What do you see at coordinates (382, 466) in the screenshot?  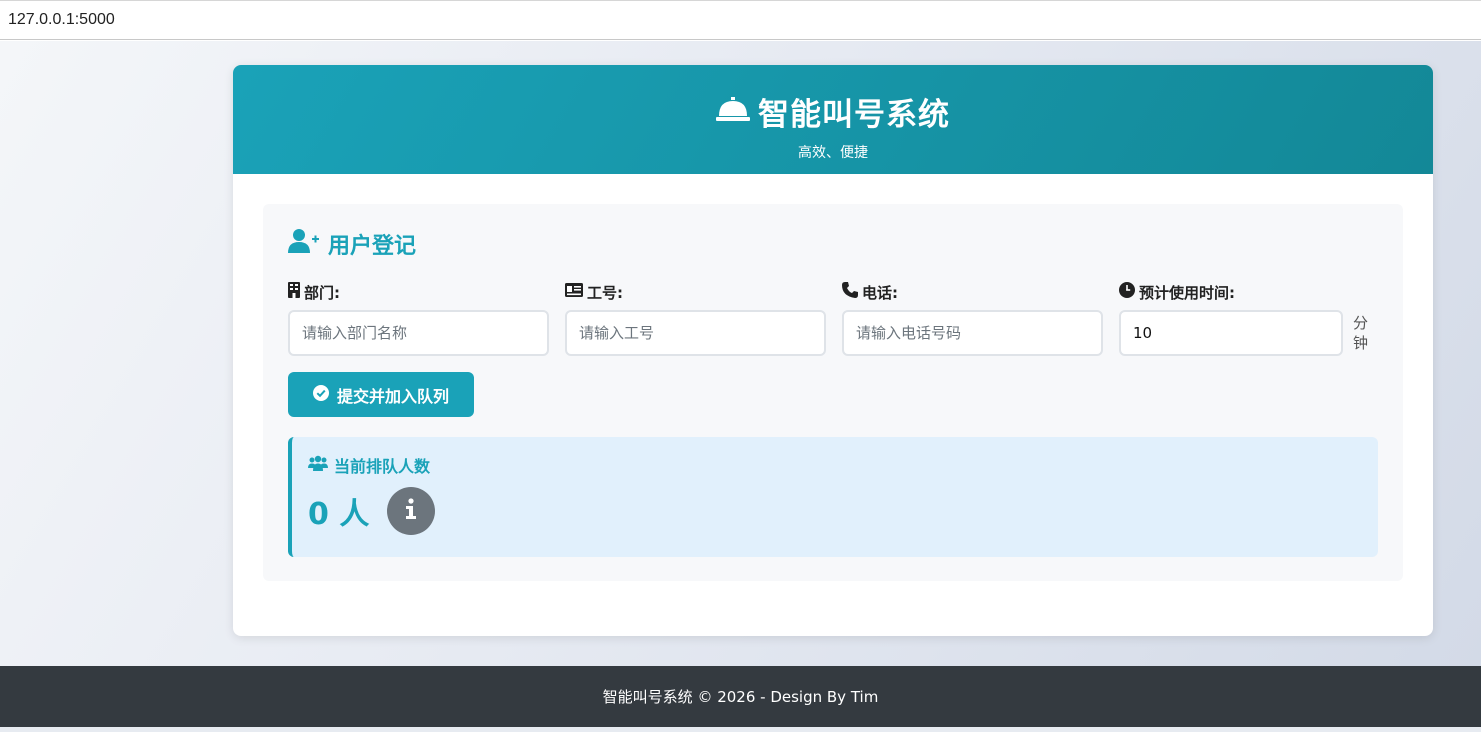 I see `queue-title-text: 当前排队人数` at bounding box center [382, 466].